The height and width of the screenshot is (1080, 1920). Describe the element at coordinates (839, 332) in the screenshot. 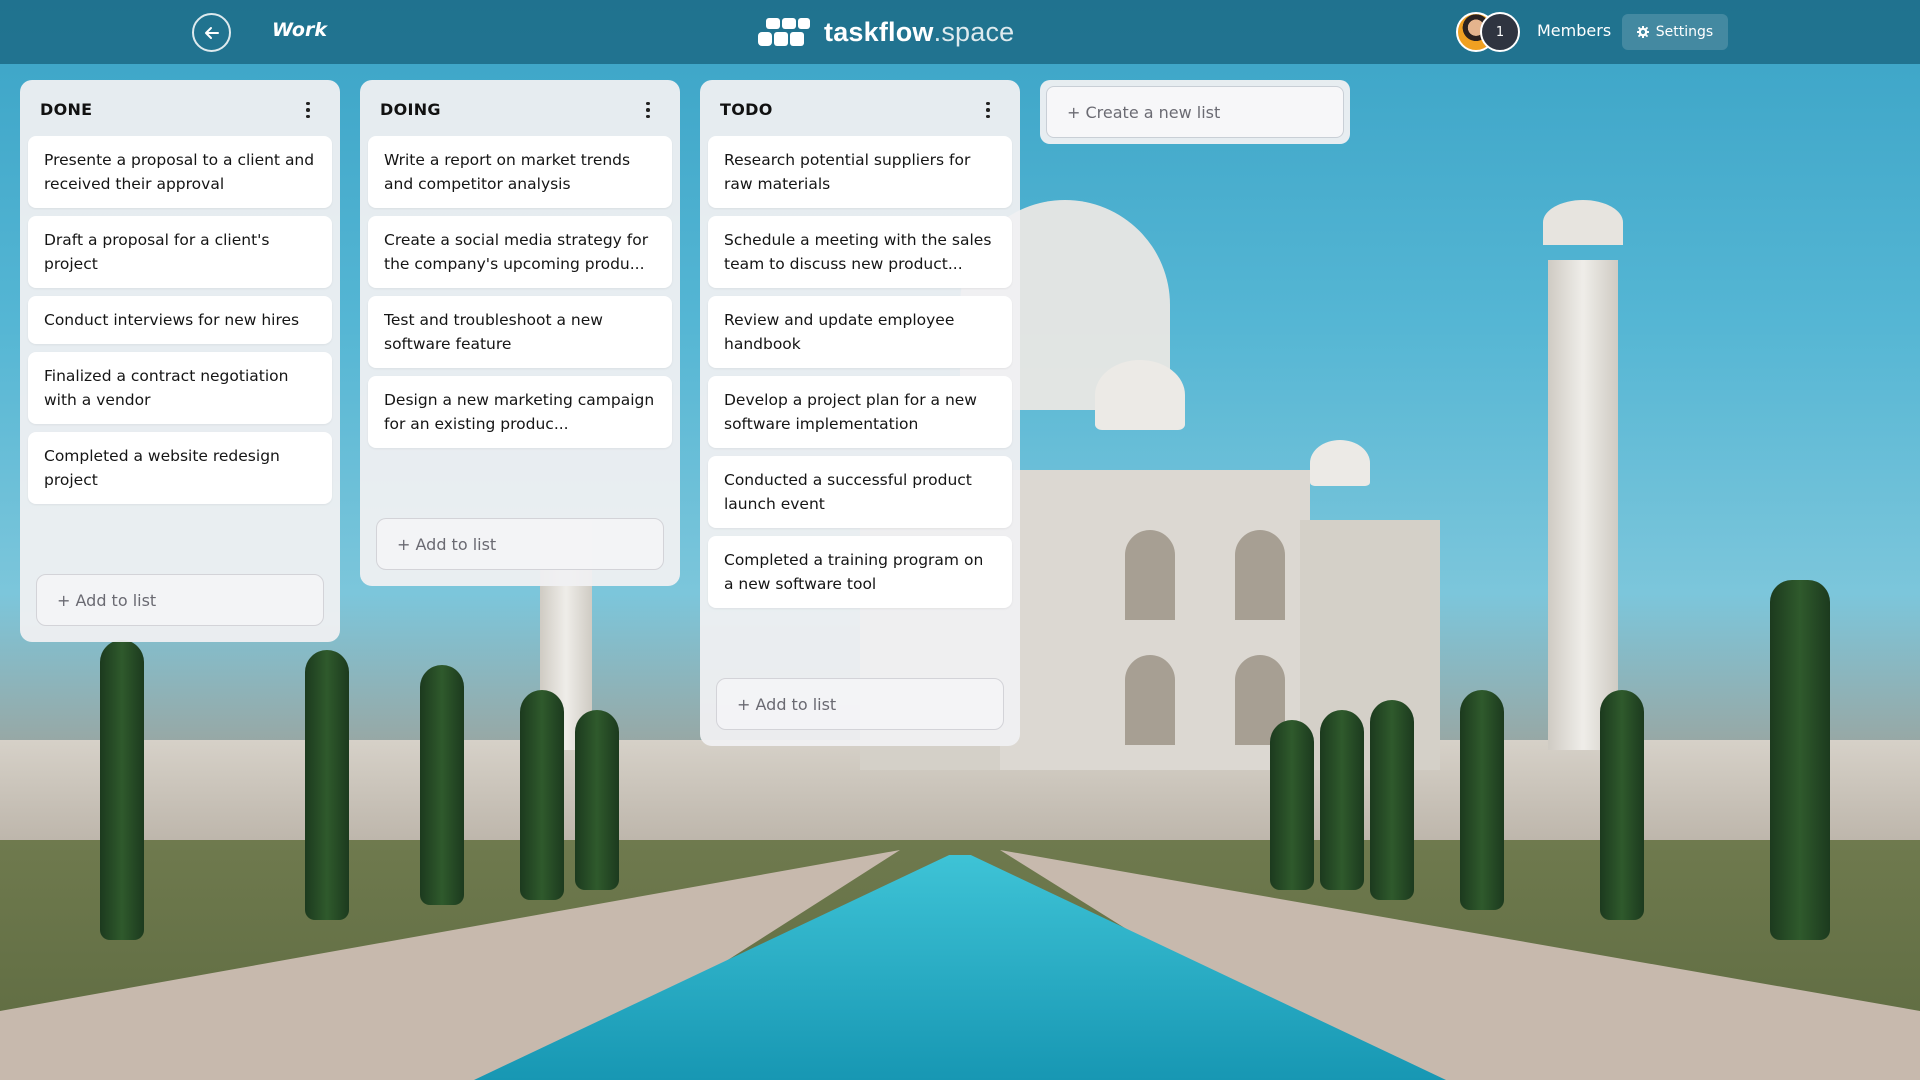

I see `task-card-text: Review and update employee handbook` at that location.